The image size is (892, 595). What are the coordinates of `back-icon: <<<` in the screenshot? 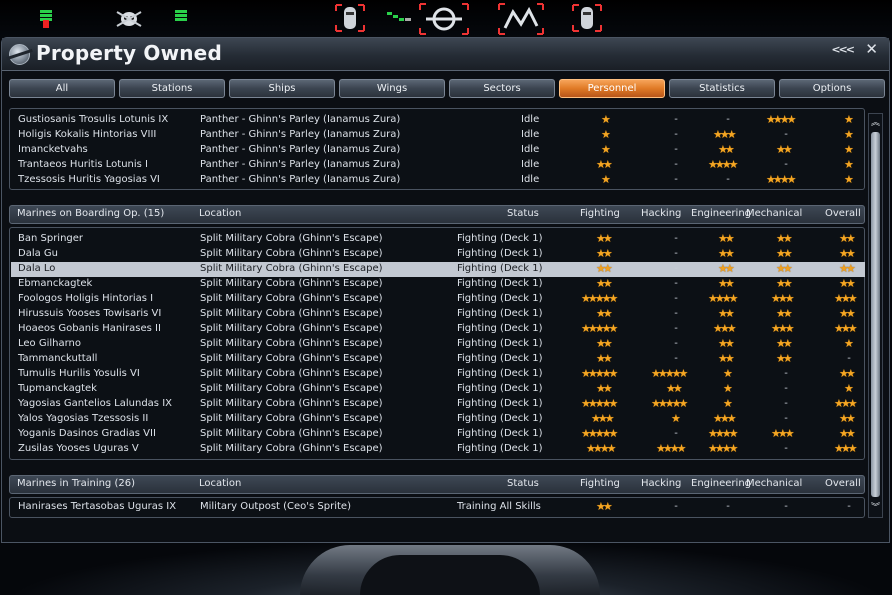 It's located at (843, 49).